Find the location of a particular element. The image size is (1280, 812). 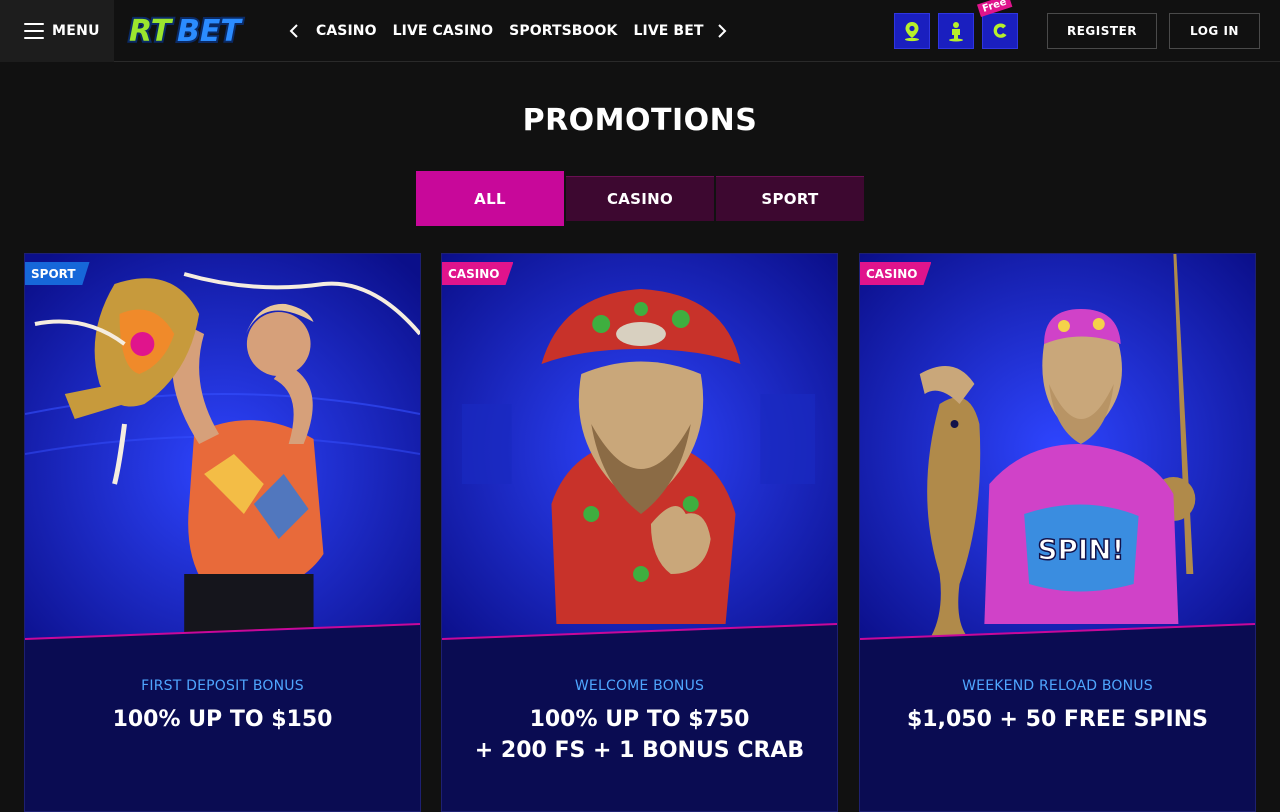

tab-all: ALL is located at coordinates (490, 198).